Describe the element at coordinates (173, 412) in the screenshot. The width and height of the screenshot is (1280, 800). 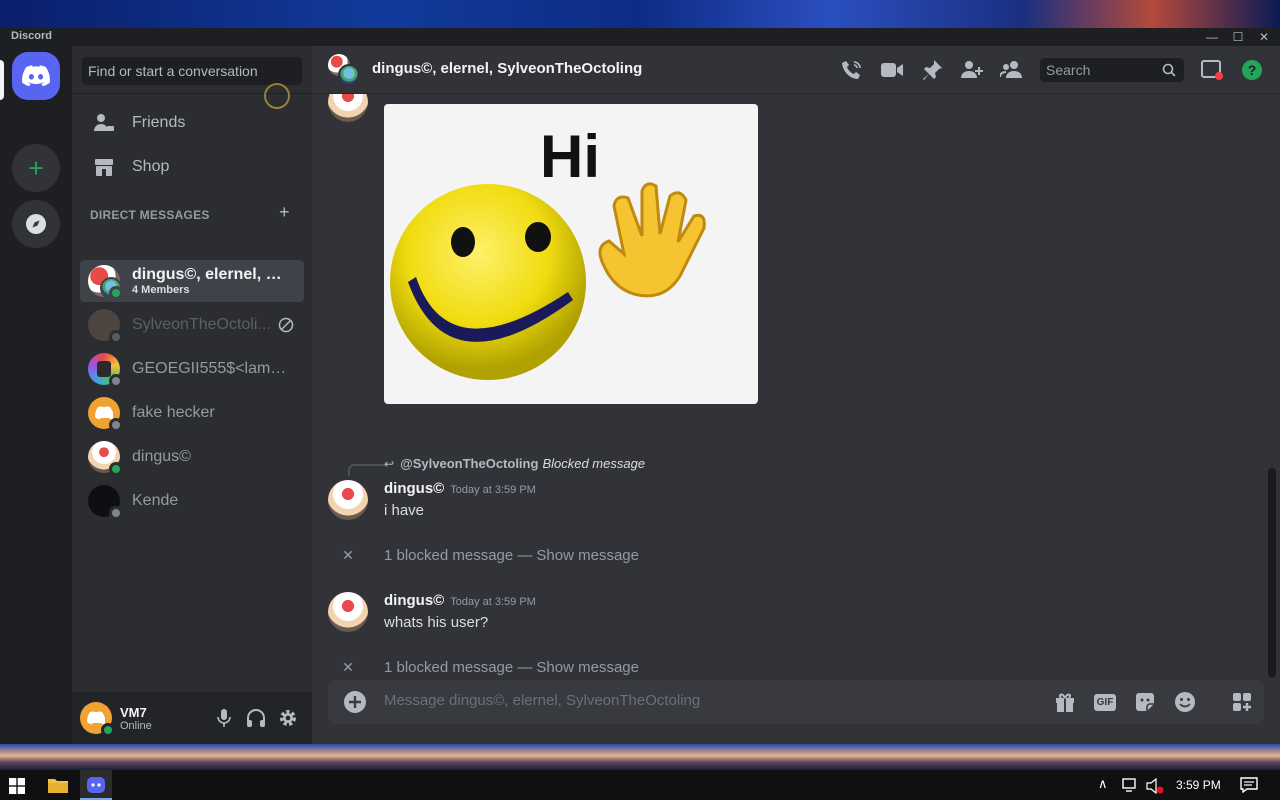
I see `dm-name: fake hecker` at that location.